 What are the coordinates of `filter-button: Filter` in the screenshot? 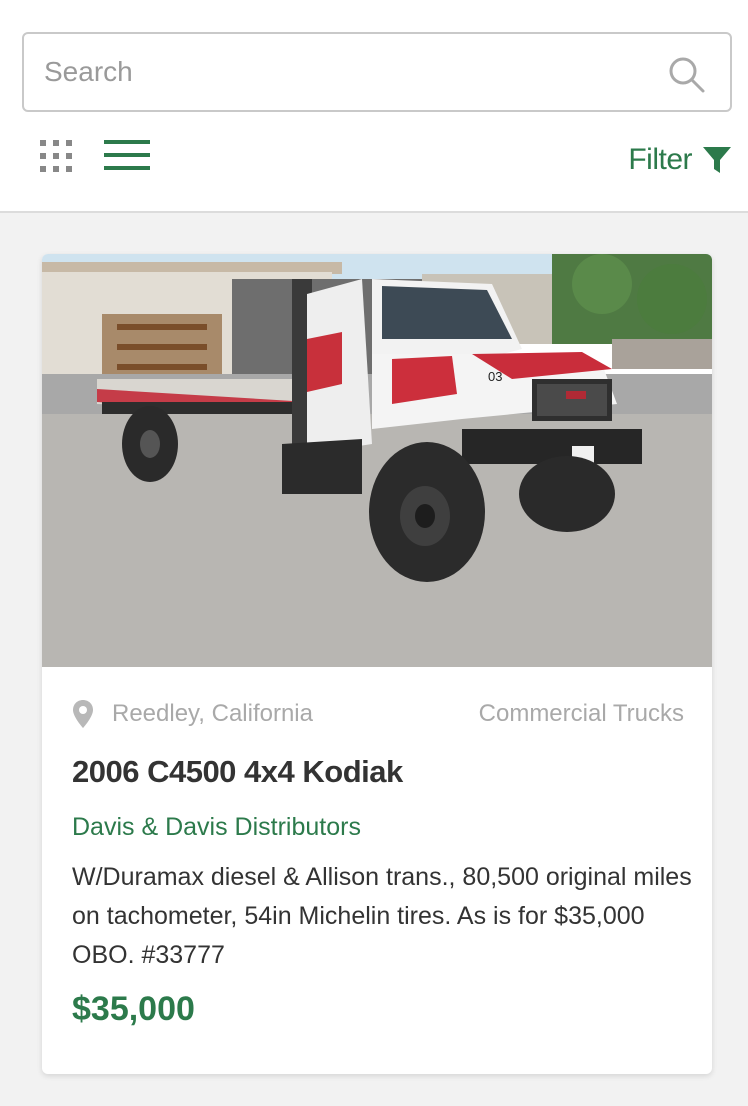 It's located at (680, 160).